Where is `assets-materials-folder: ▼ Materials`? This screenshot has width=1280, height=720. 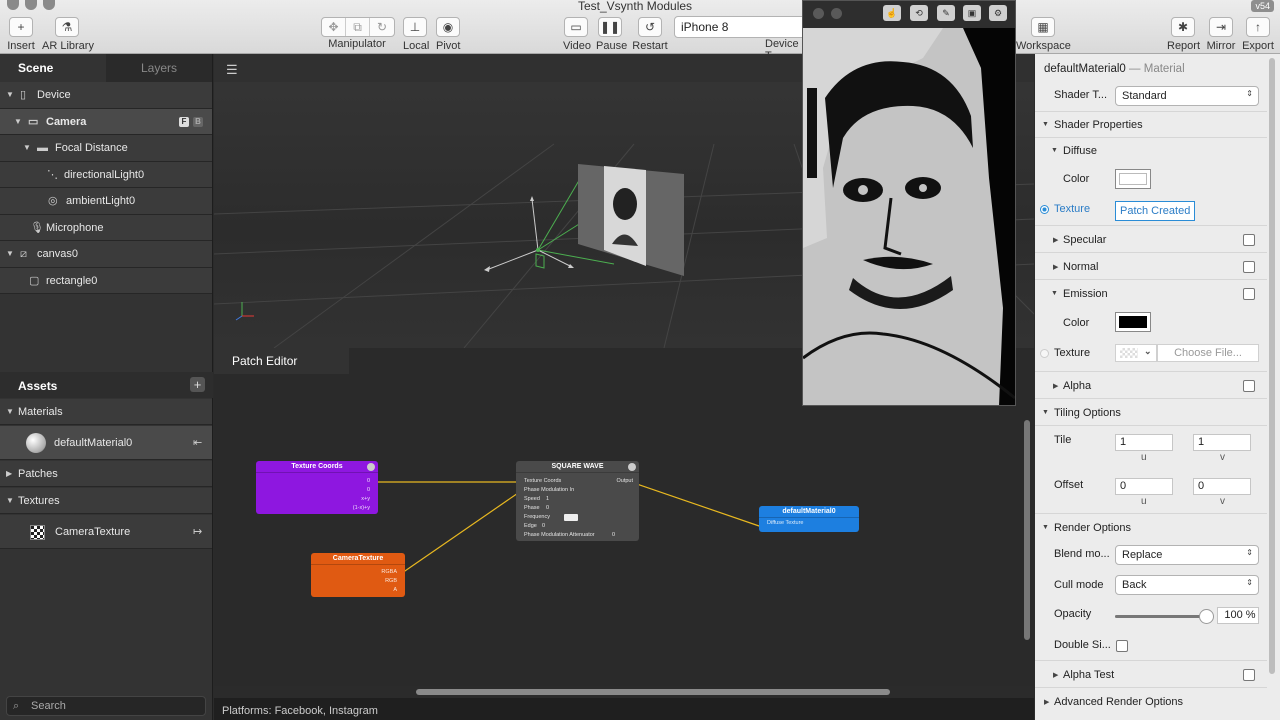 assets-materials-folder: ▼ Materials is located at coordinates (106, 412).